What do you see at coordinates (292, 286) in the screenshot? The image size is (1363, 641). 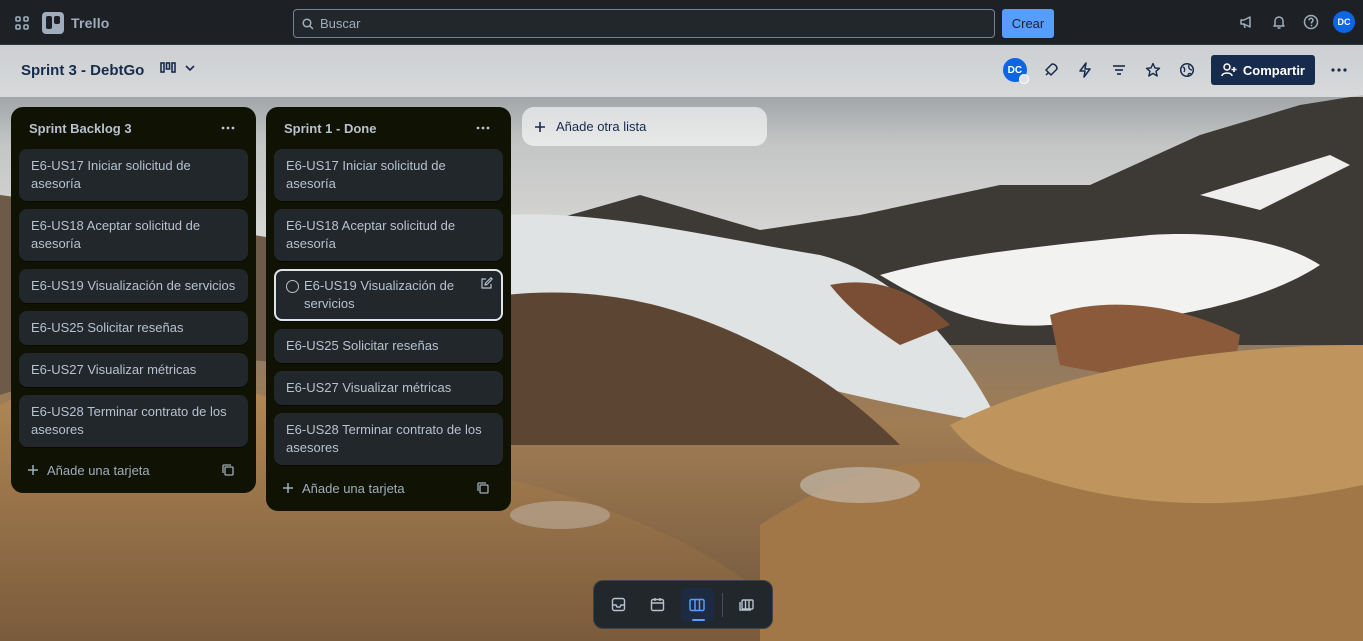 I see `mark-complete-icon` at bounding box center [292, 286].